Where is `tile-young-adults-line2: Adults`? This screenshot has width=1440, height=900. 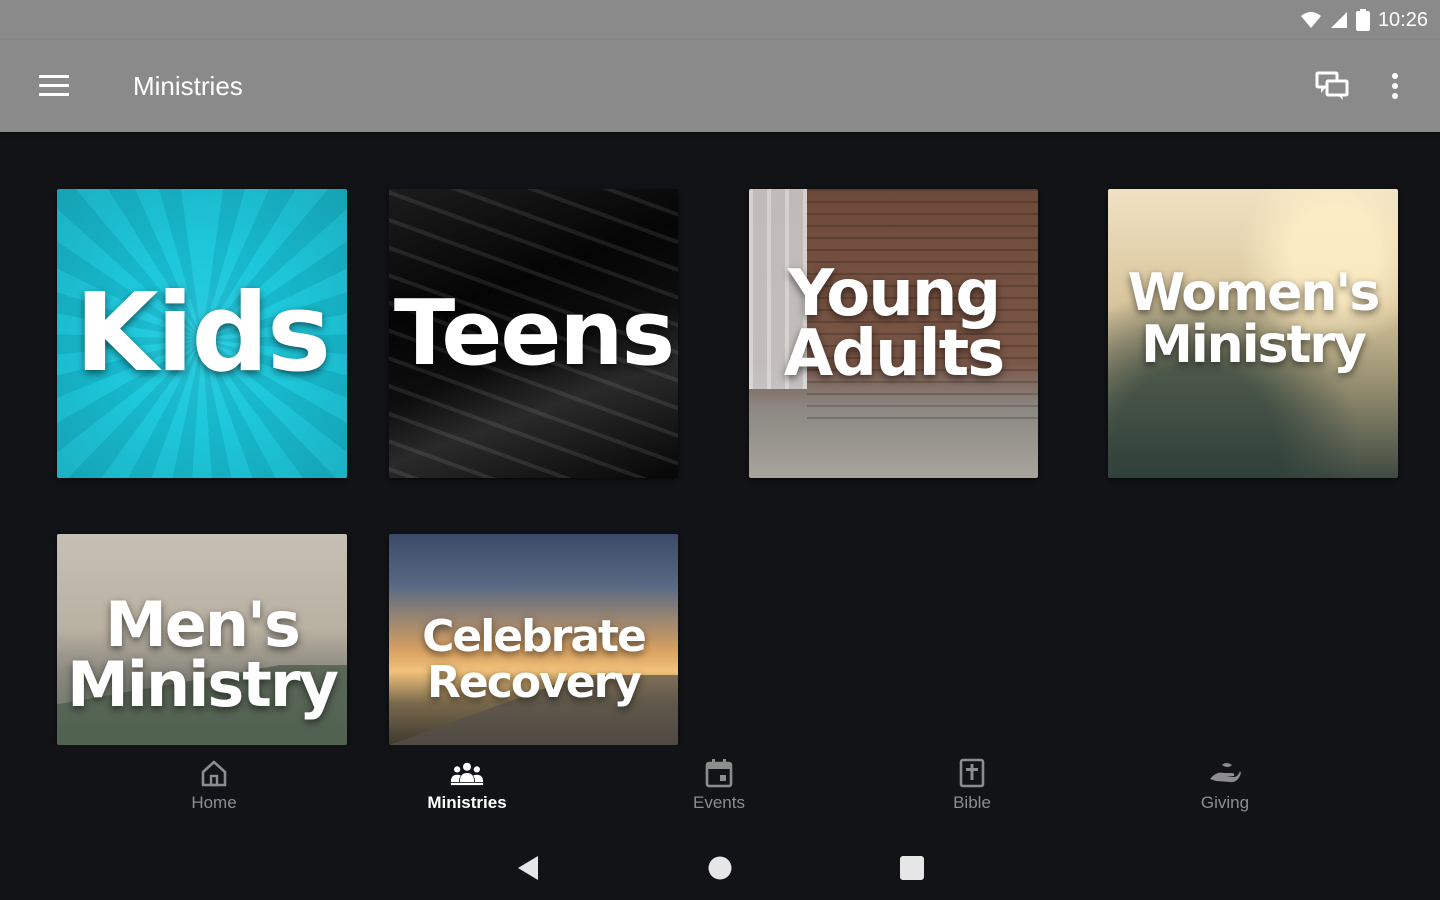
tile-young-adults-line2: Adults is located at coordinates (894, 353).